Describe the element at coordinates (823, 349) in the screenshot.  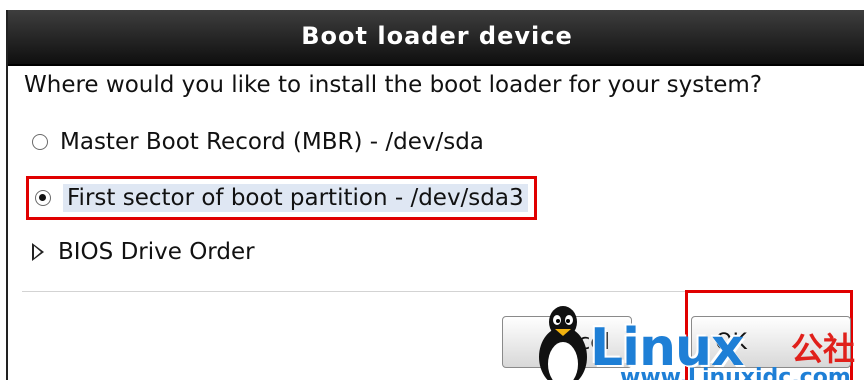
I see `watermark-brand-cn: 公社` at that location.